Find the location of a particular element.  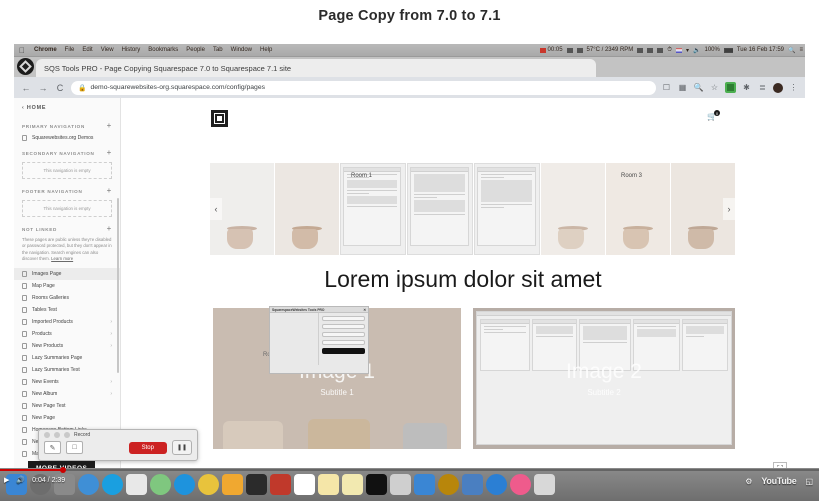

menu-item-edit: Edit is located at coordinates (87, 50).